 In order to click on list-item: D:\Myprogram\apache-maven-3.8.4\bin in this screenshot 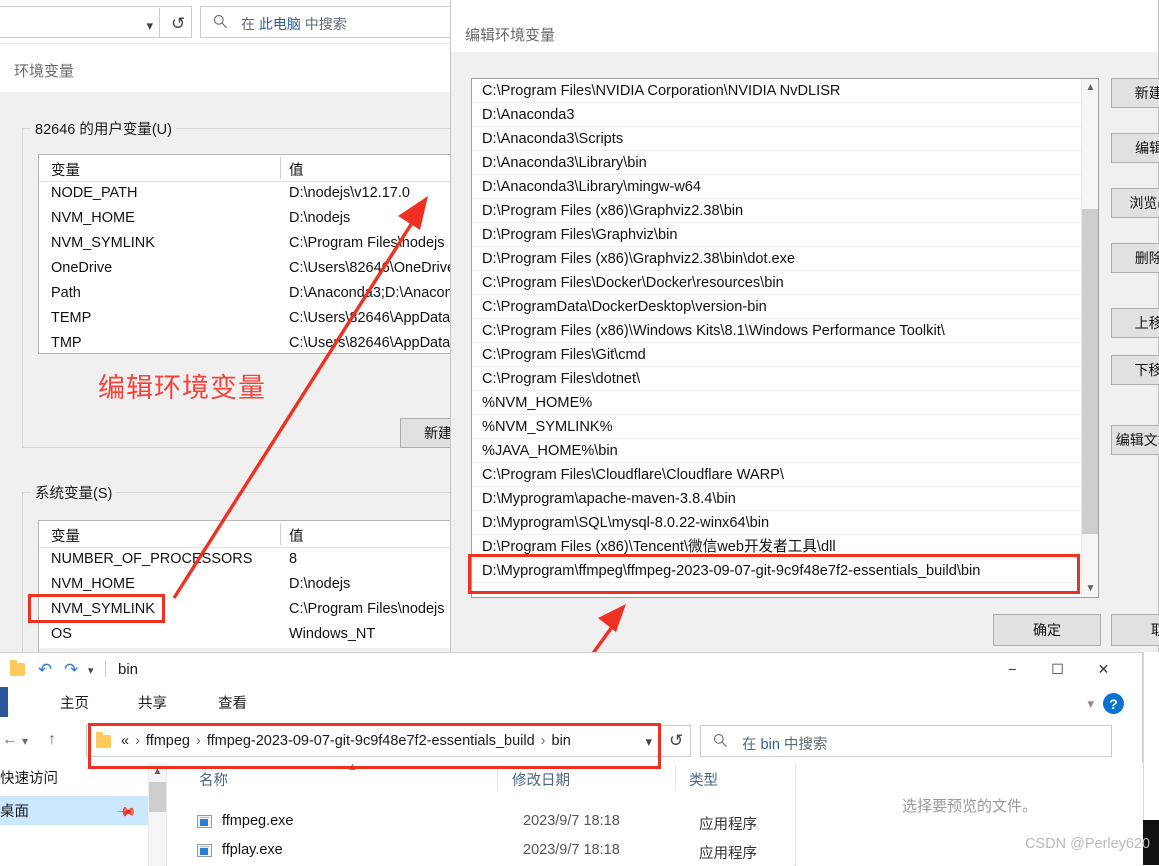, I will do `click(785, 499)`.